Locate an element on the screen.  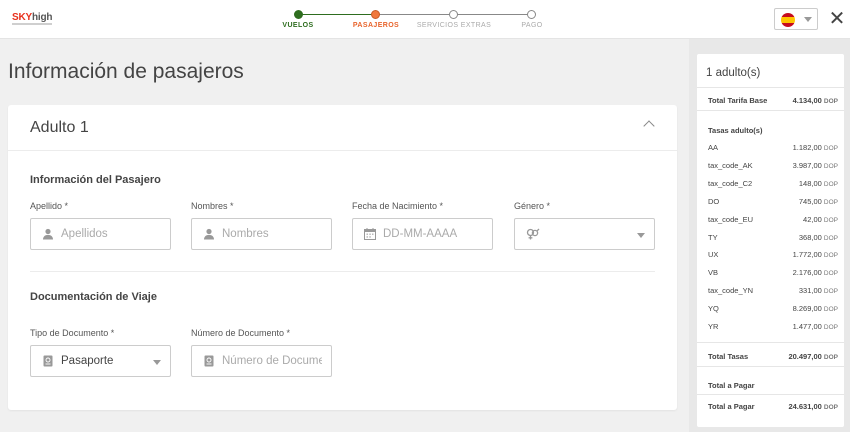
tax-amount-wrap: 1.182,00 DOP is located at coordinates (815, 147).